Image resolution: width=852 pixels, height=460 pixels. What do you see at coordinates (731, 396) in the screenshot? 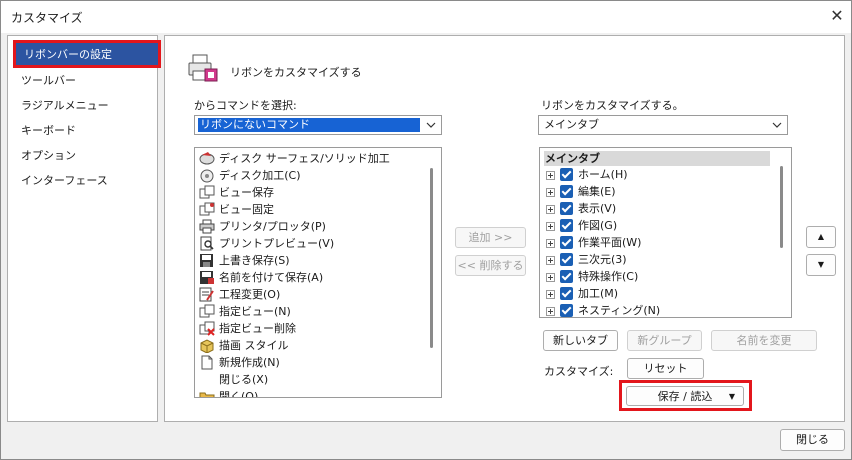
I see `dropdown-arrow-icon: ▼` at bounding box center [731, 396].